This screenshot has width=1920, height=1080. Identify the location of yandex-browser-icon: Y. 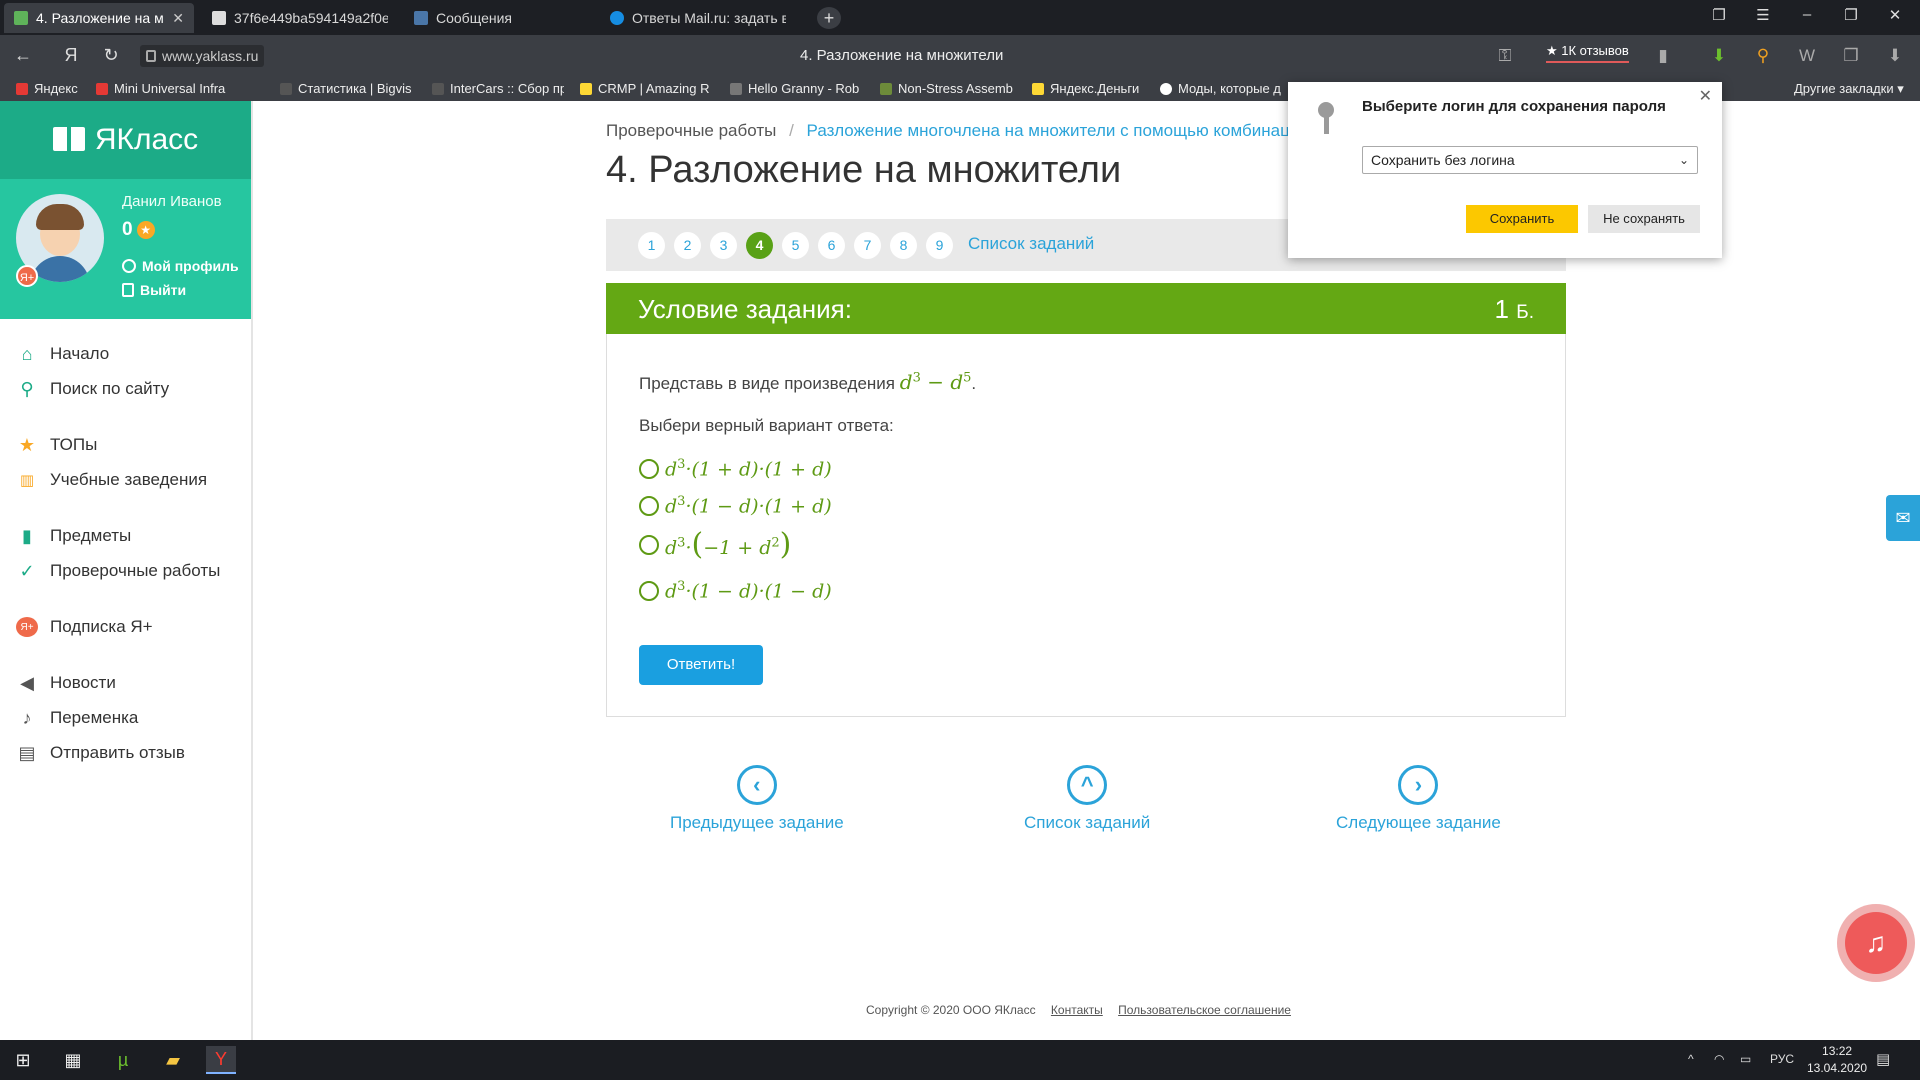
(221, 1060).